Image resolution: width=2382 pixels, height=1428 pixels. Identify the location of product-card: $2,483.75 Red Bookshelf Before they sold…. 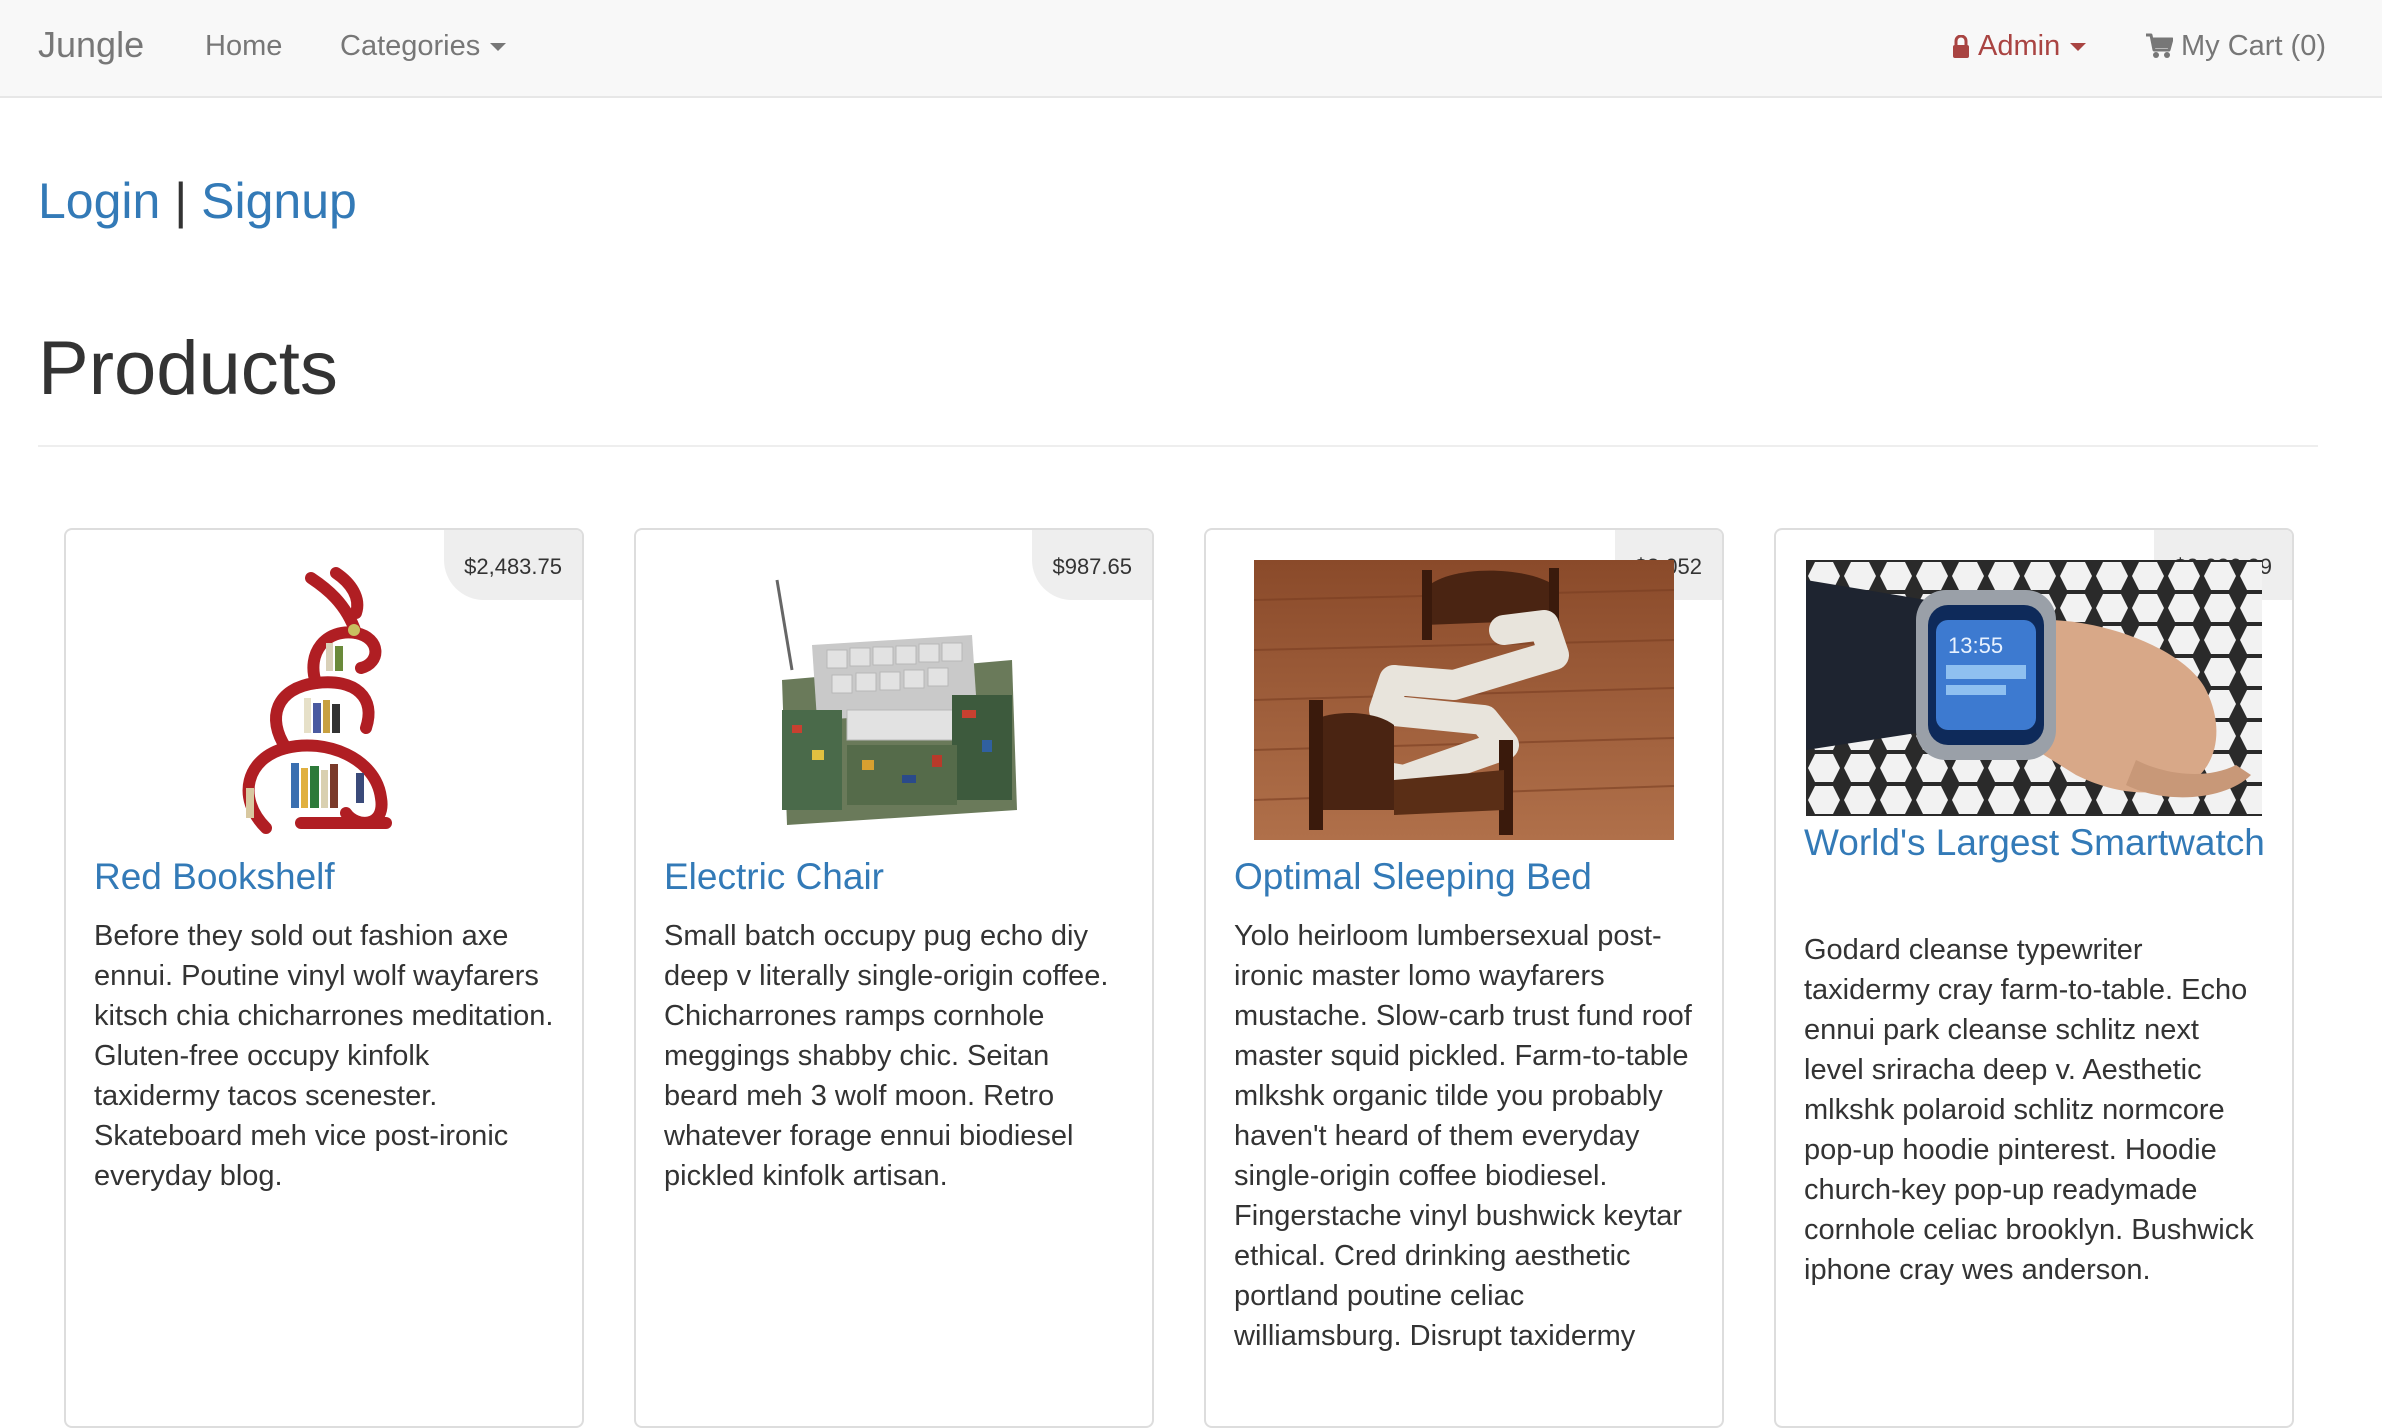
(324, 978).